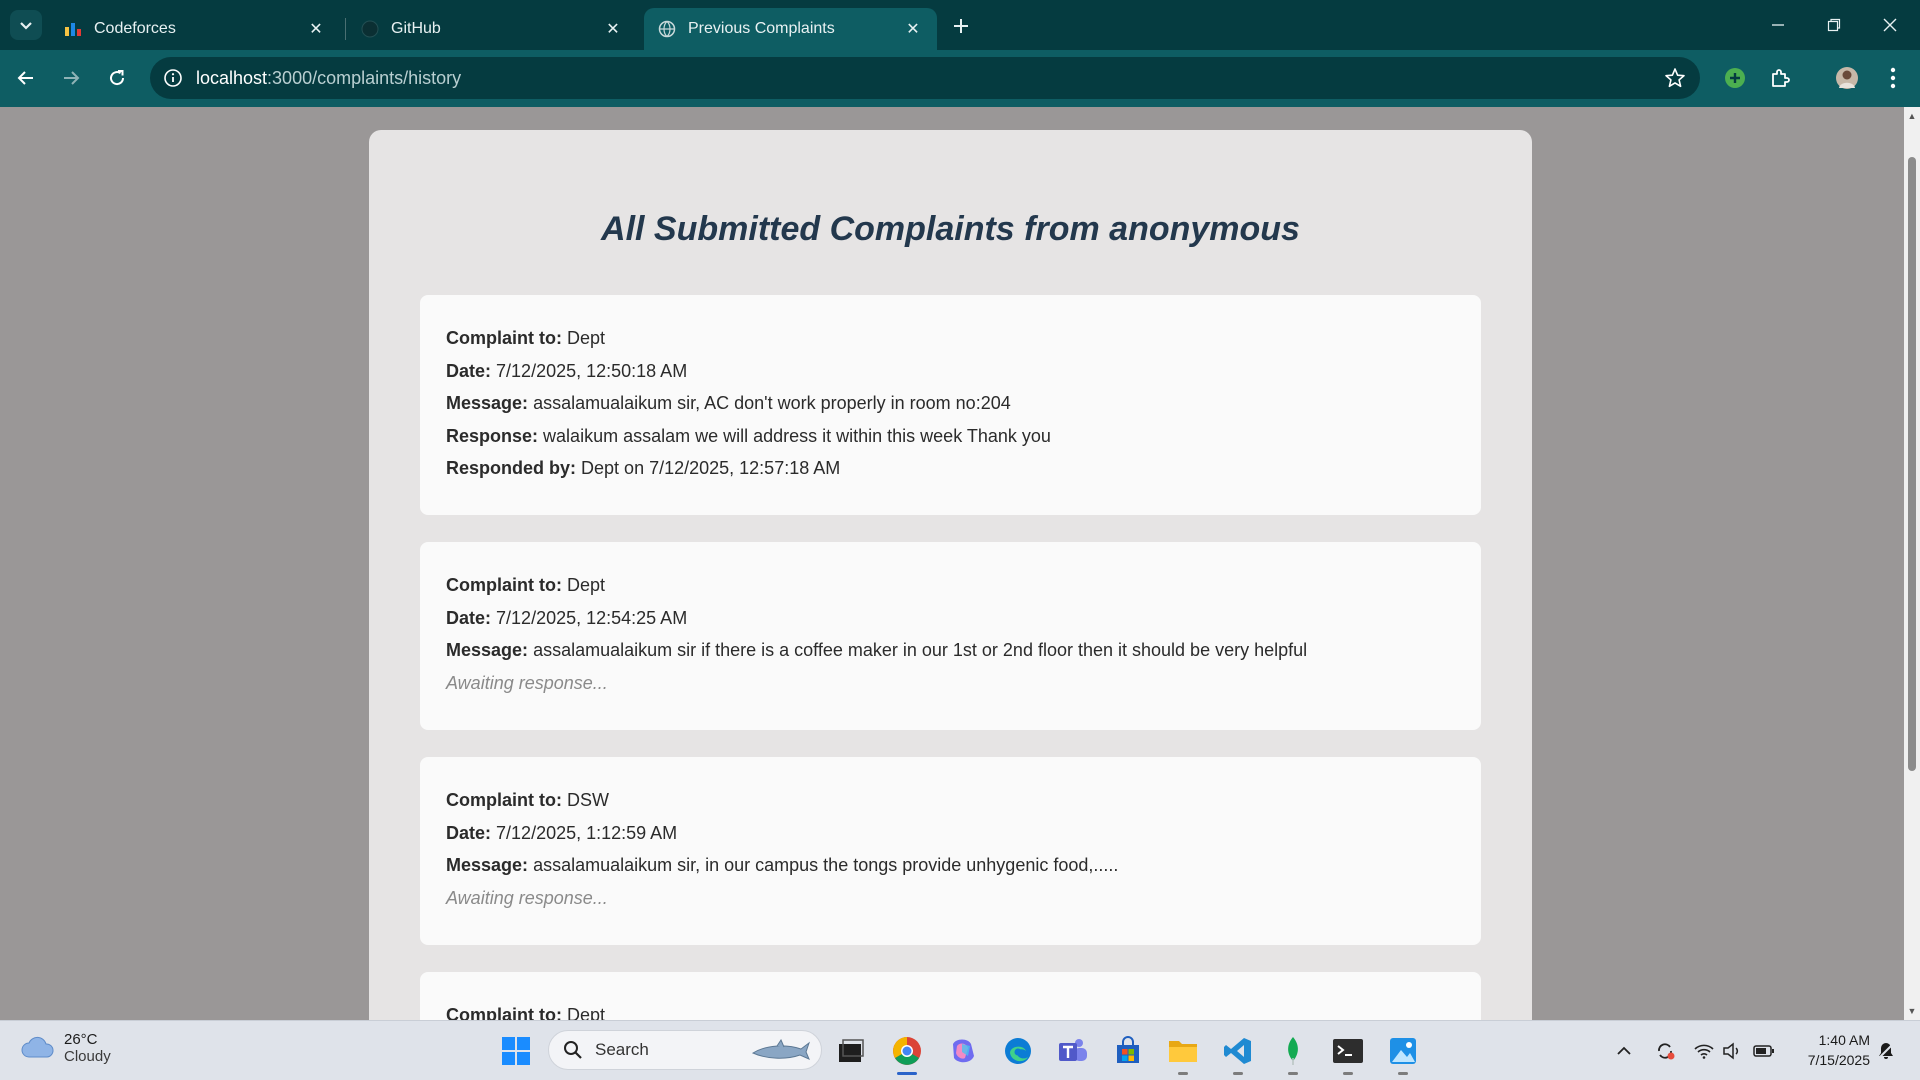  Describe the element at coordinates (1624, 1051) in the screenshot. I see `show-hidden-icons-button` at that location.